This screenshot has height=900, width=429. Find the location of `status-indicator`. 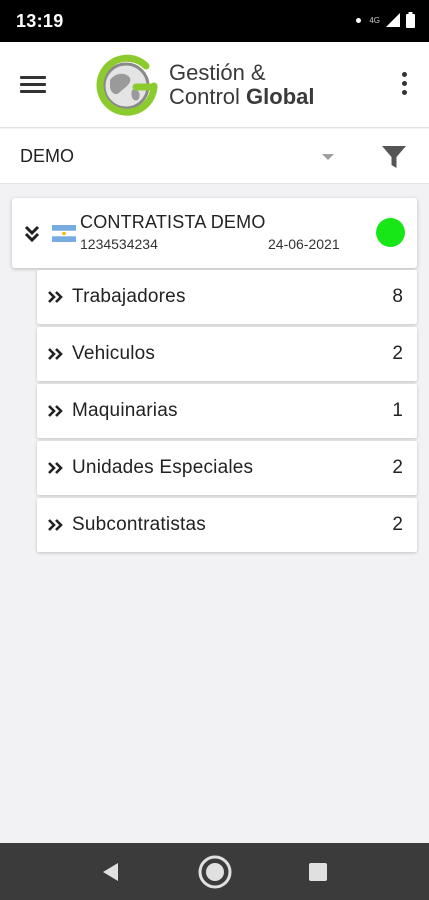

status-indicator is located at coordinates (390, 232).